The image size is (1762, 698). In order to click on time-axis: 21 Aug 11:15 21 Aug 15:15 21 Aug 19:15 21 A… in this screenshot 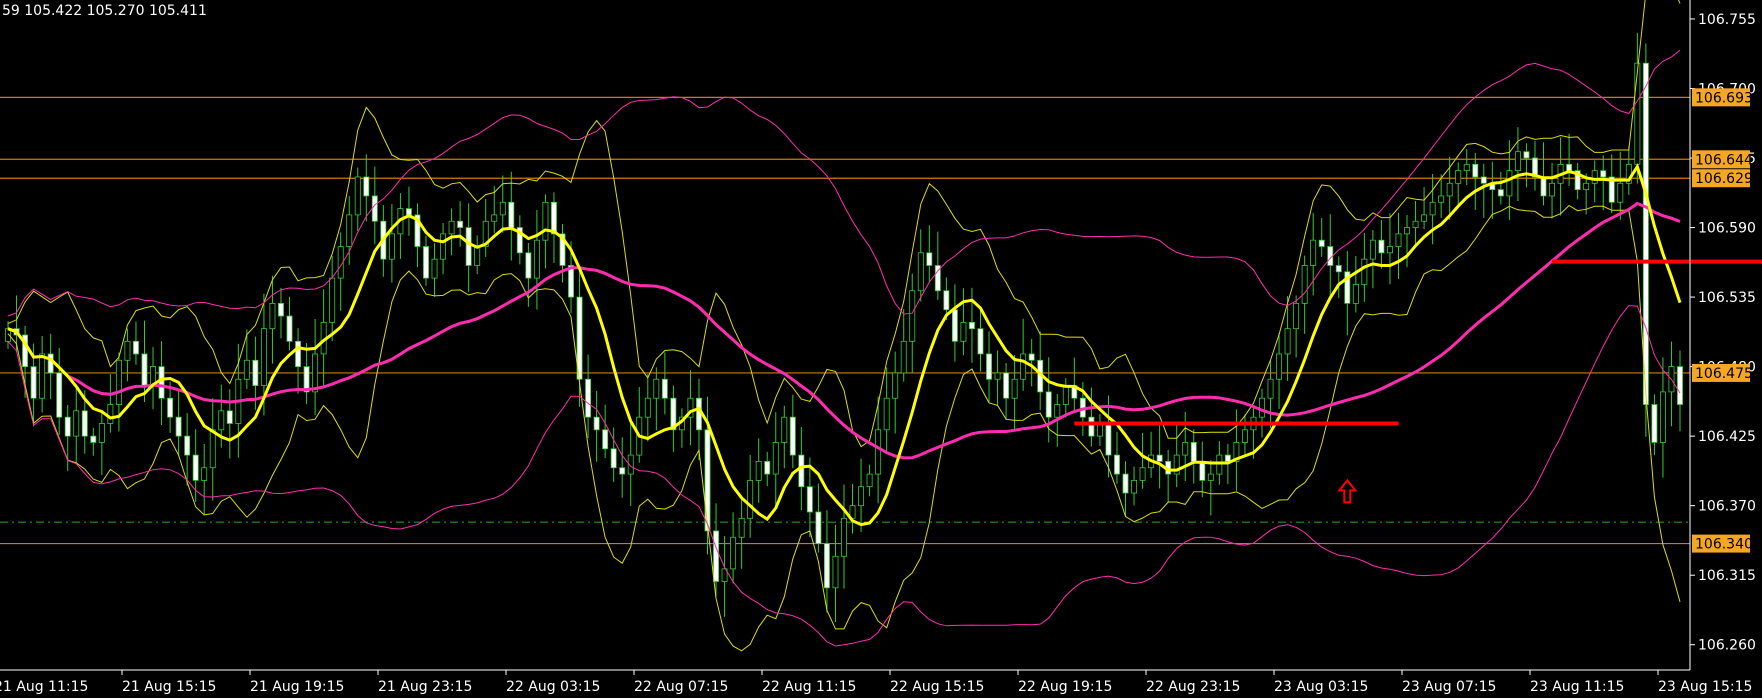, I will do `click(876, 682)`.